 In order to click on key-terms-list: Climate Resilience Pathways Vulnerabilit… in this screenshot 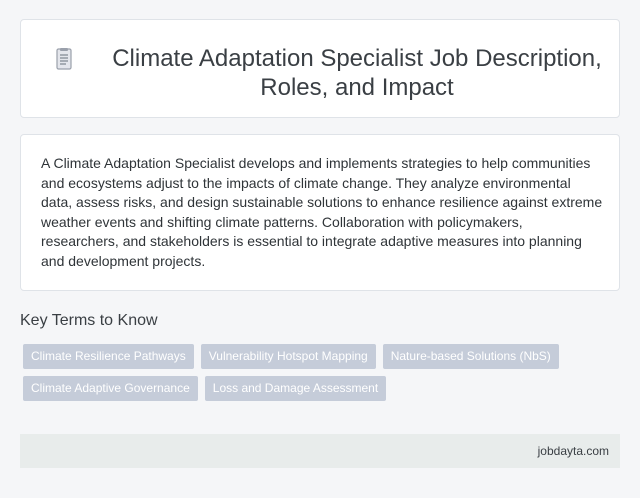, I will do `click(303, 372)`.